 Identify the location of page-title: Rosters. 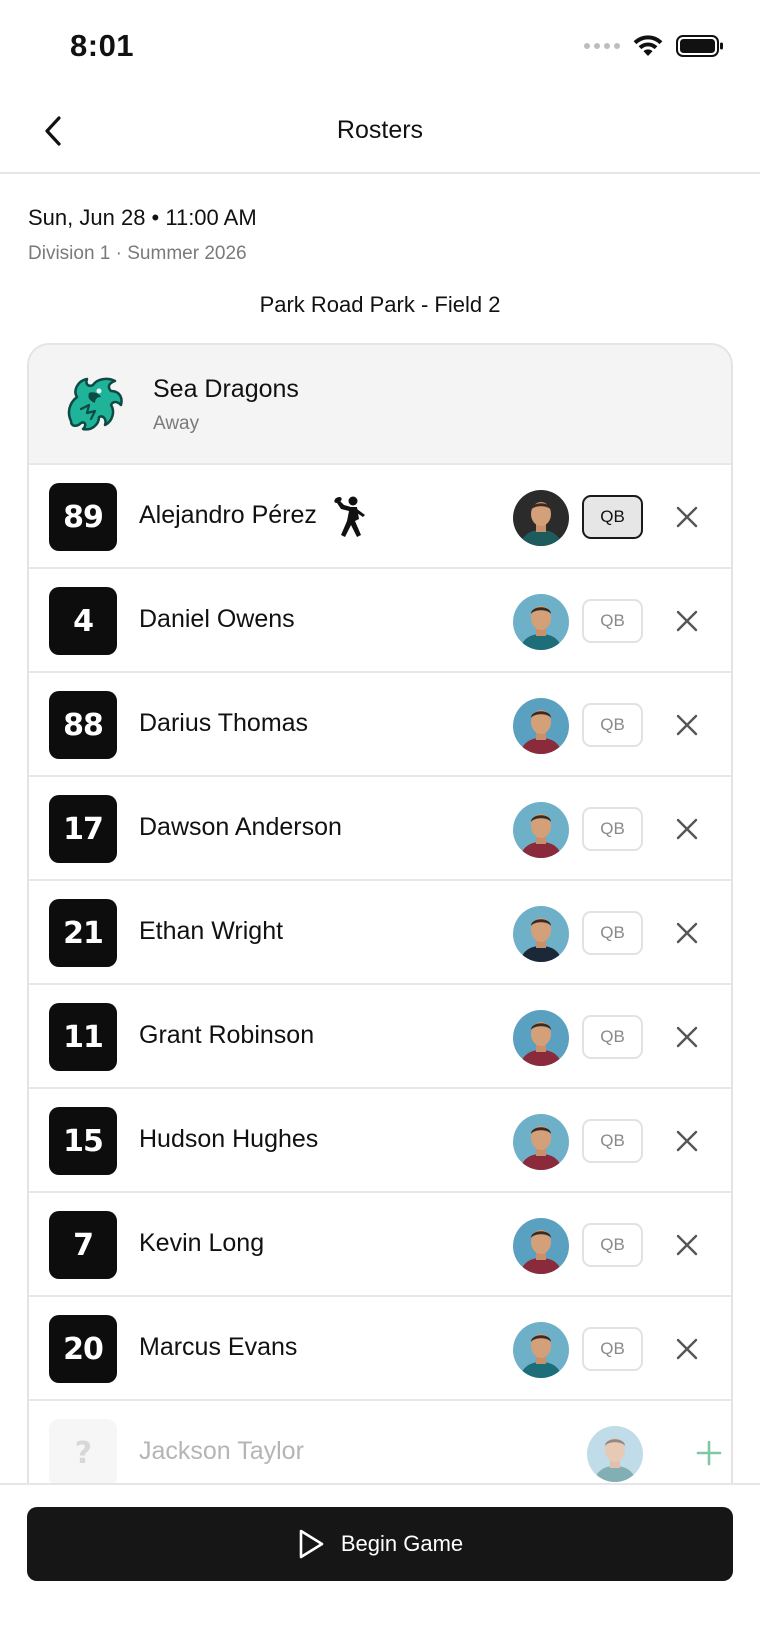
(380, 130).